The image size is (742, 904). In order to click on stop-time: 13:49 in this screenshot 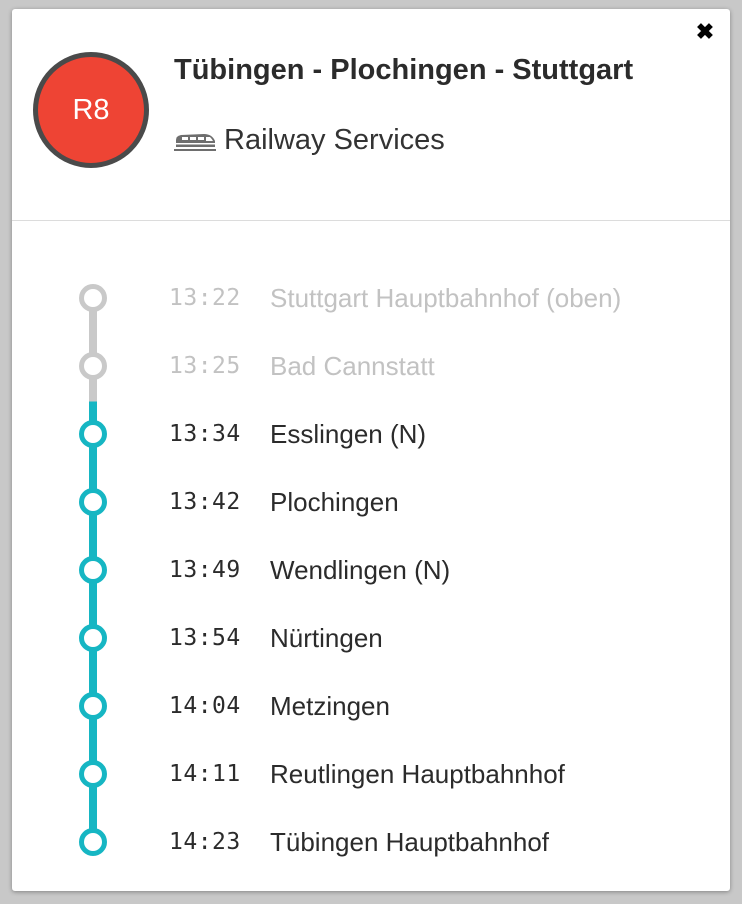, I will do `click(205, 570)`.